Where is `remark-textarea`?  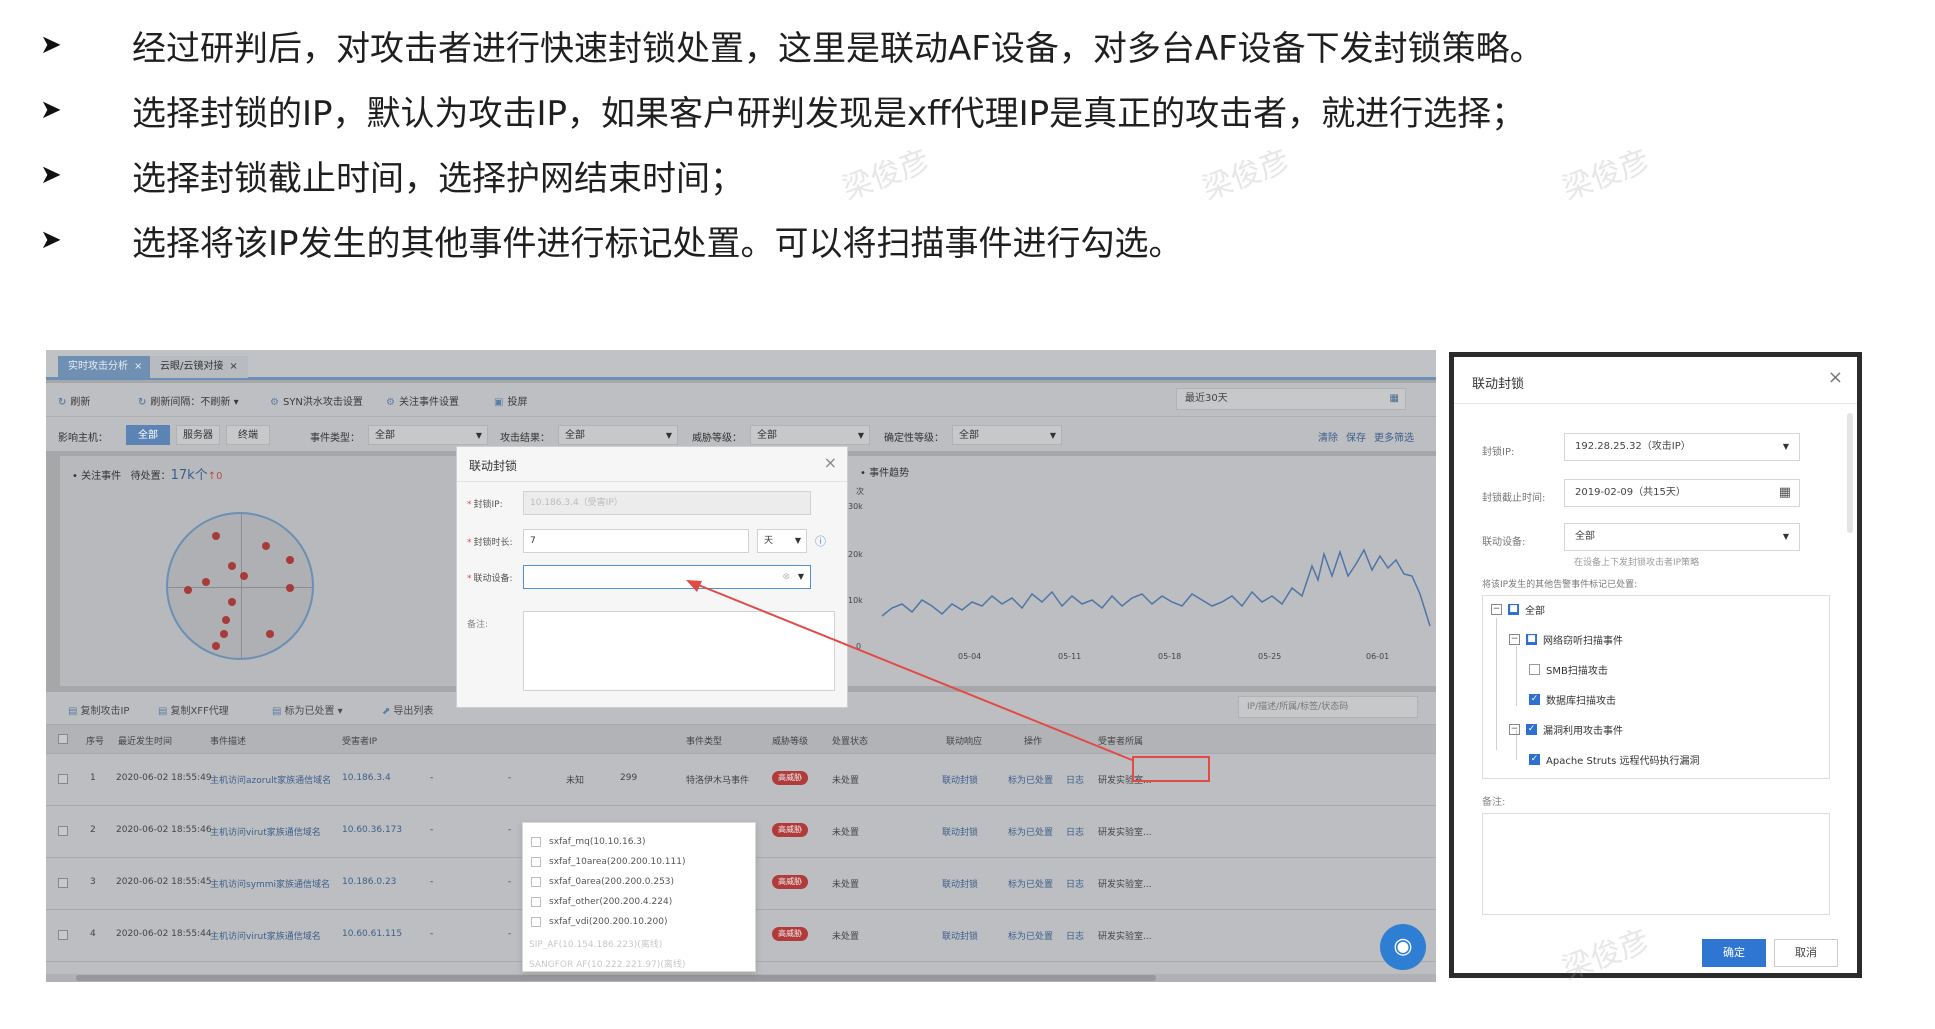
remark-textarea is located at coordinates (1656, 864).